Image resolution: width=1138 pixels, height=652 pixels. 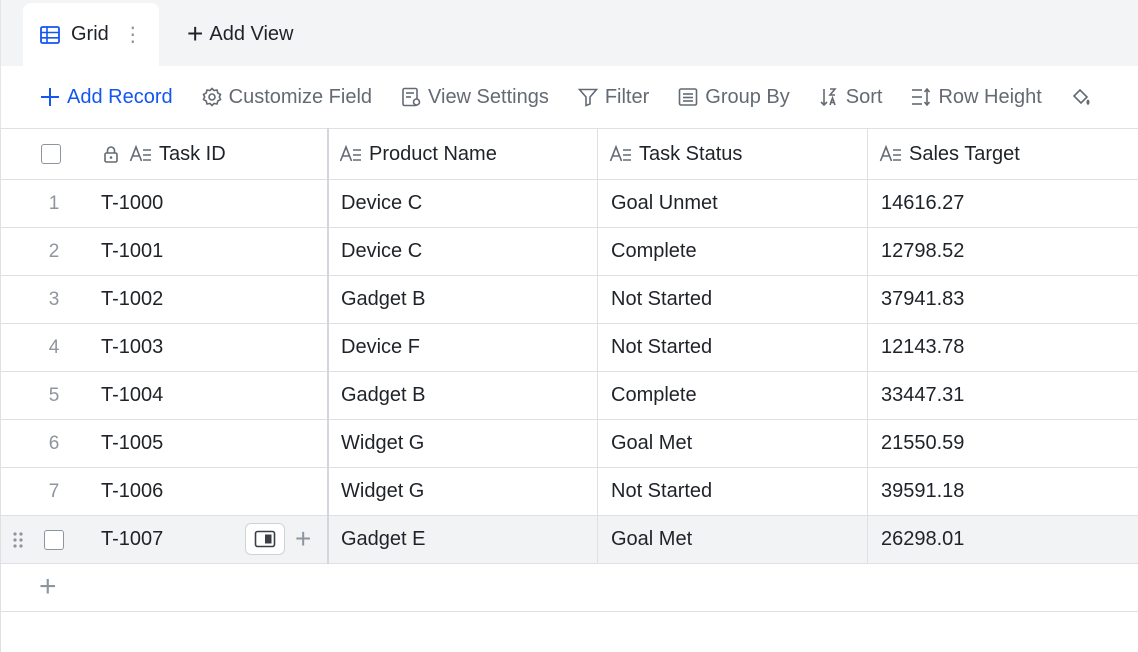 What do you see at coordinates (106, 97) in the screenshot?
I see `add-record-button: Add Record` at bounding box center [106, 97].